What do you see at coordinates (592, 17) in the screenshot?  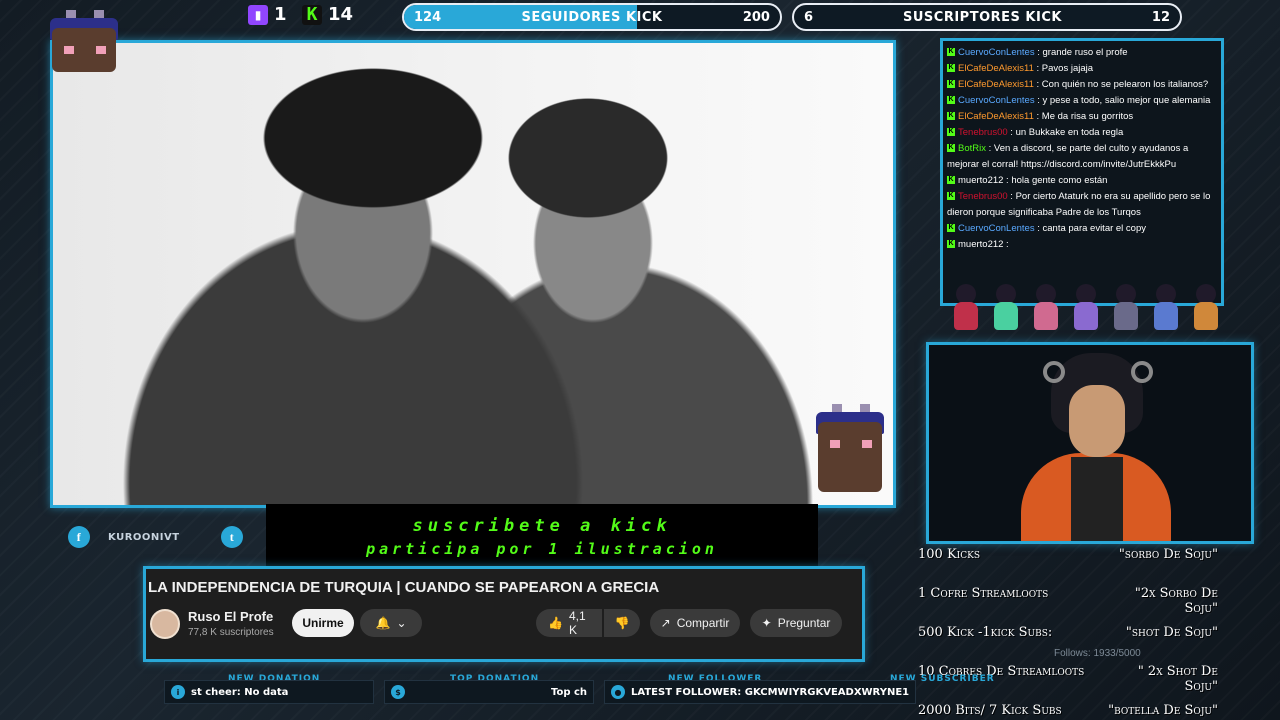 I see `followers-goal-bar: 124 SEGUIDORES KICK 200` at bounding box center [592, 17].